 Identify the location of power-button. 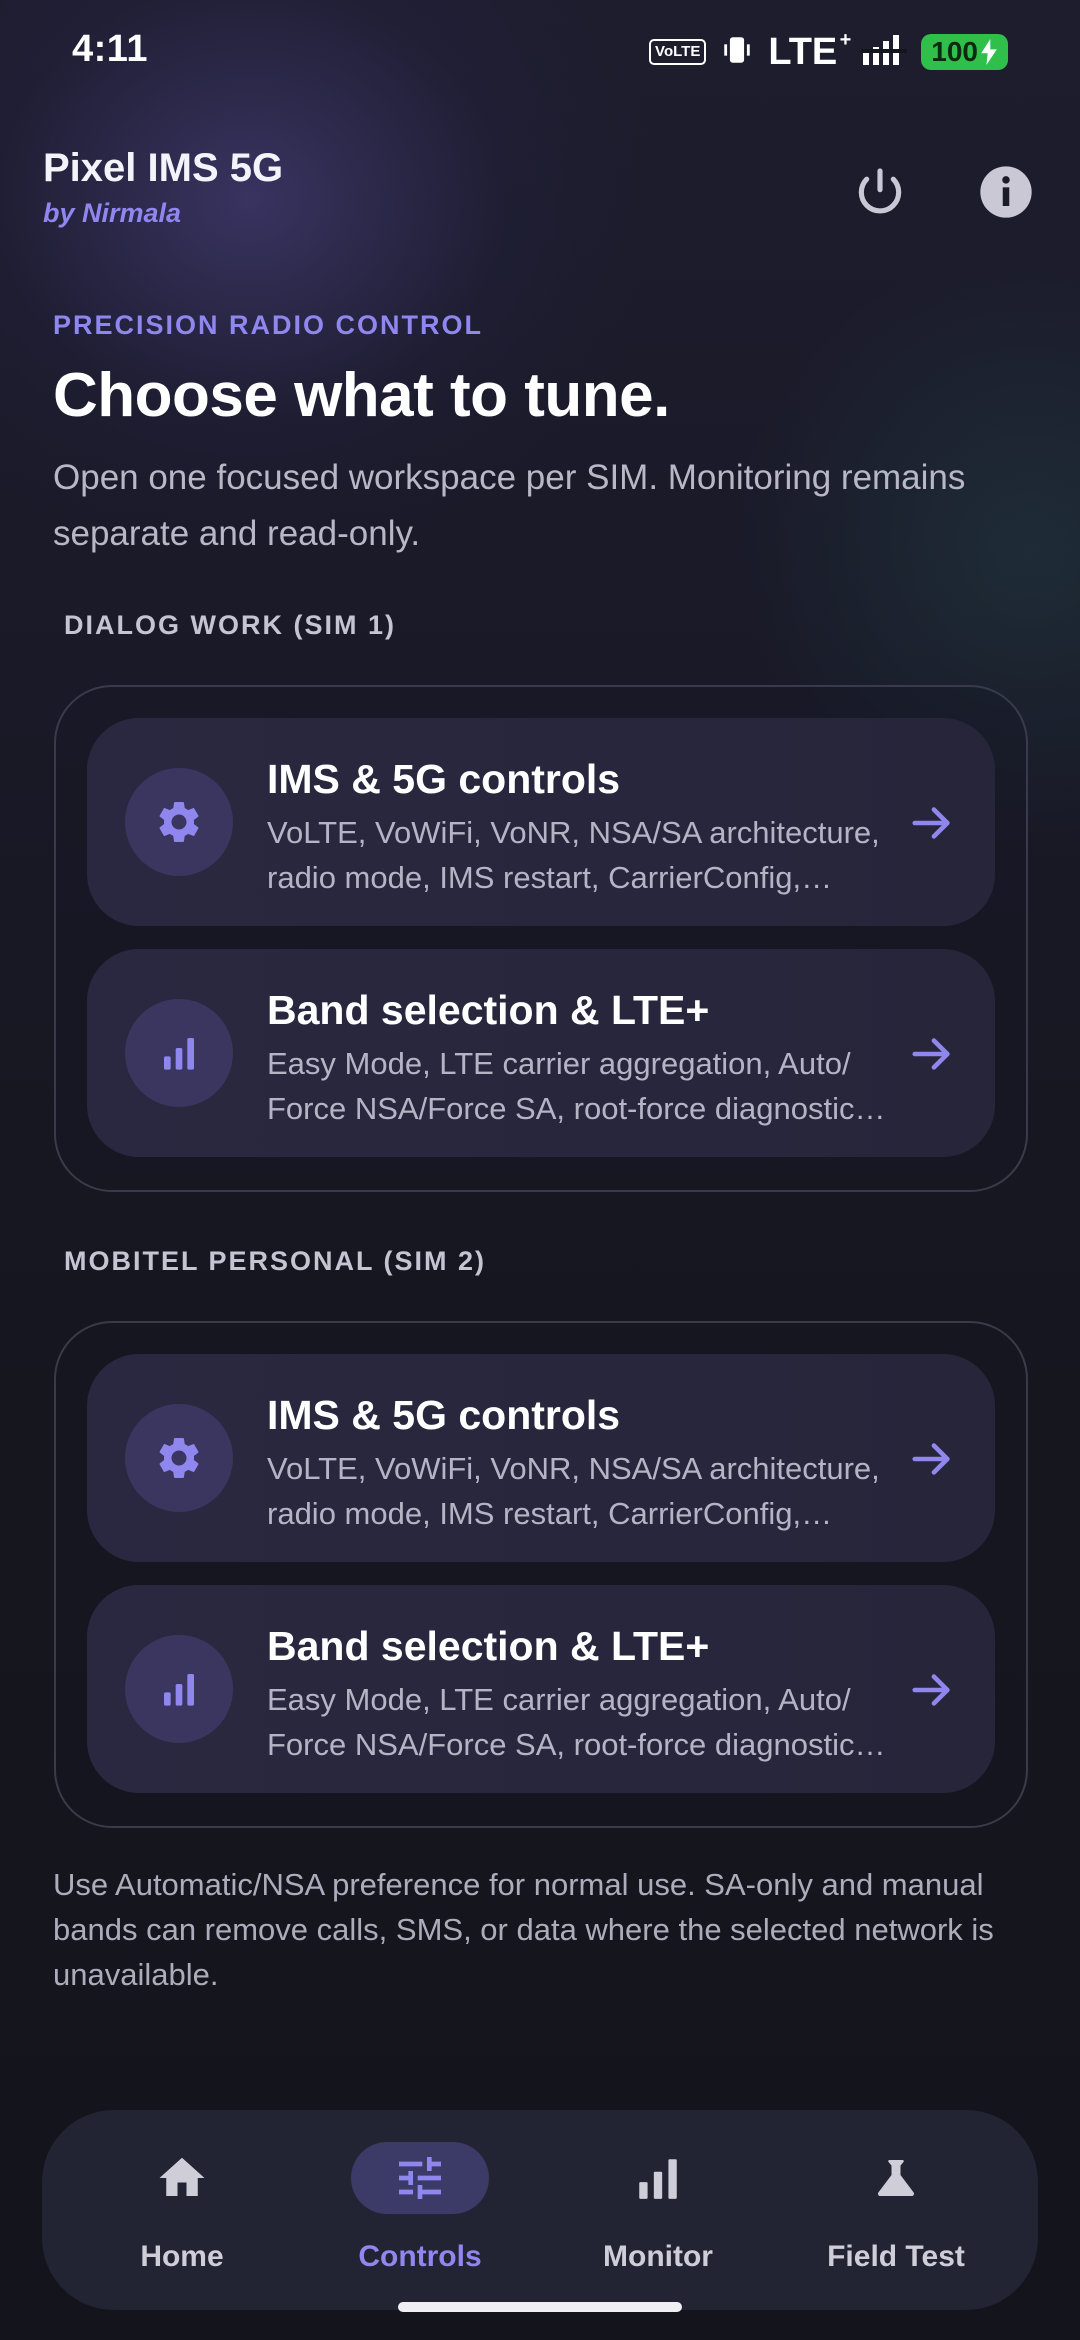
(880, 192).